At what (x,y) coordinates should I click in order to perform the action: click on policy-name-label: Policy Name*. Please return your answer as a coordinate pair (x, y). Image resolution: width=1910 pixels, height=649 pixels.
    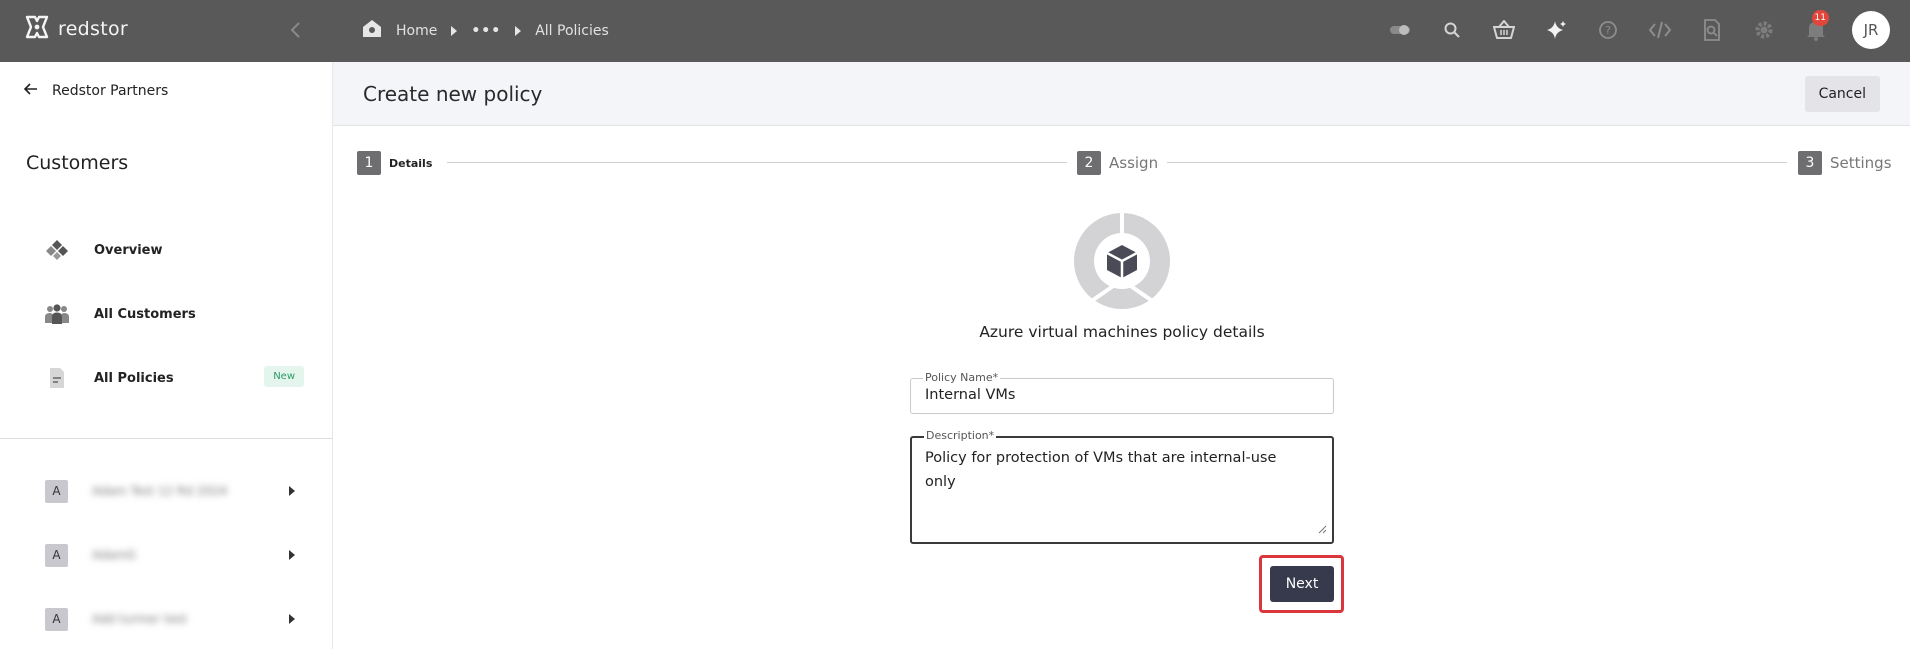
    Looking at the image, I should click on (962, 377).